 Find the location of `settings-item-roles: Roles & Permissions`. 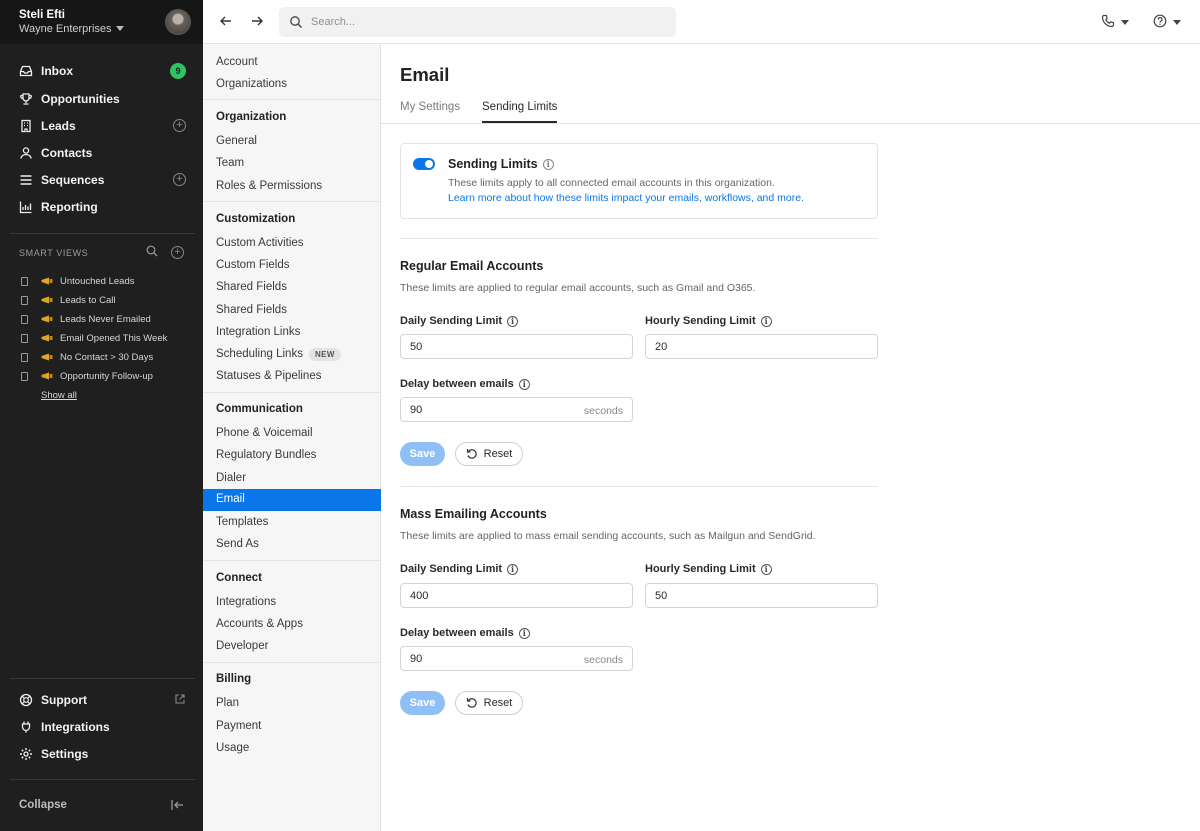

settings-item-roles: Roles & Permissions is located at coordinates (269, 186).